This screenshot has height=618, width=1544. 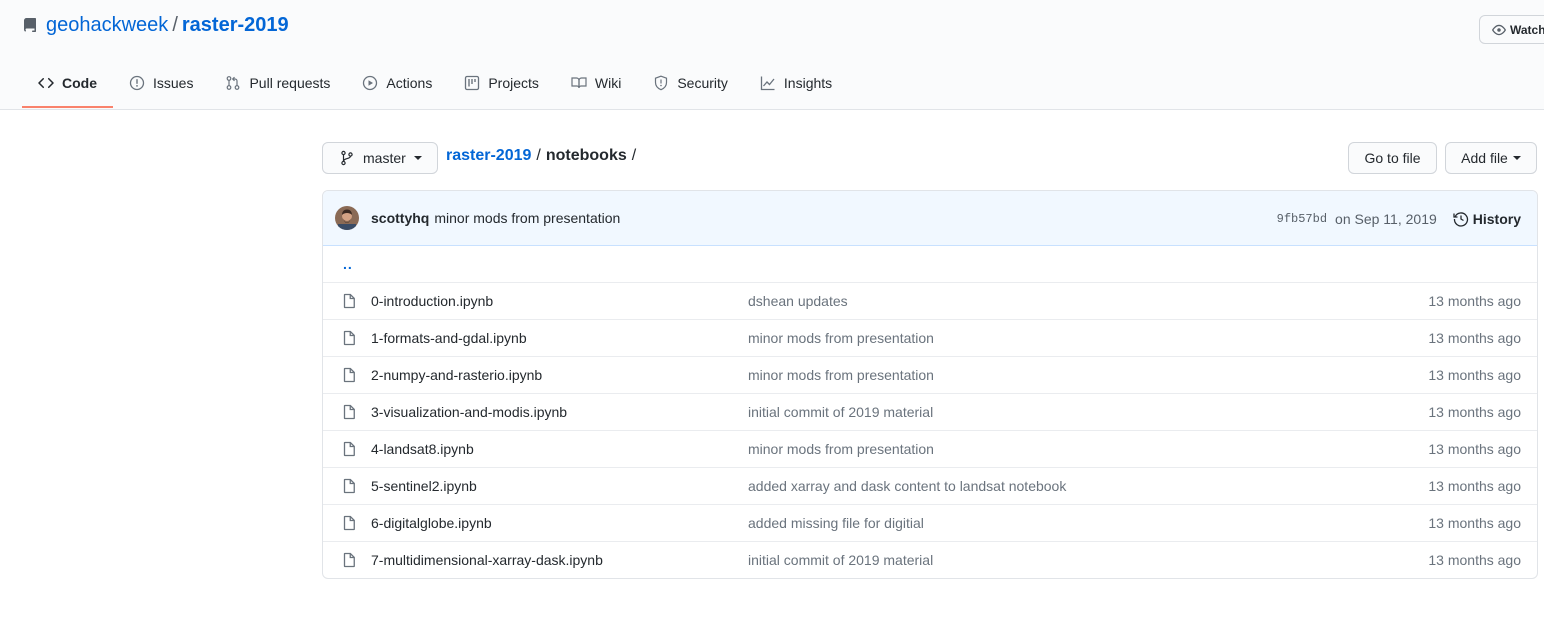 I want to click on git-branch-icon, so click(x=347, y=158).